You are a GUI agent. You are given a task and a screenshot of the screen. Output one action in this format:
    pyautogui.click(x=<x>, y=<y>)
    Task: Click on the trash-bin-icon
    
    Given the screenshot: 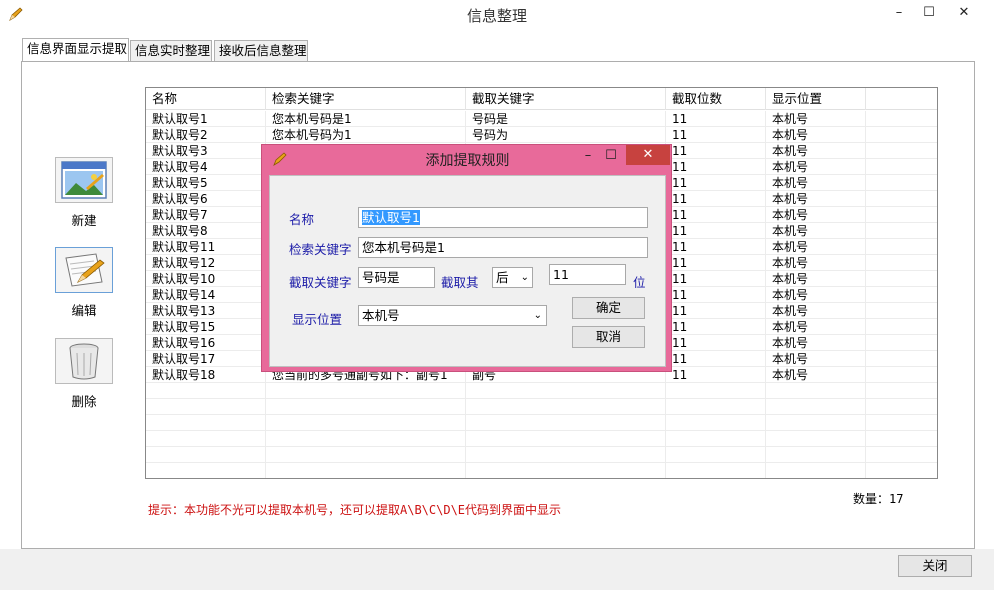 What is the action you would take?
    pyautogui.click(x=84, y=361)
    